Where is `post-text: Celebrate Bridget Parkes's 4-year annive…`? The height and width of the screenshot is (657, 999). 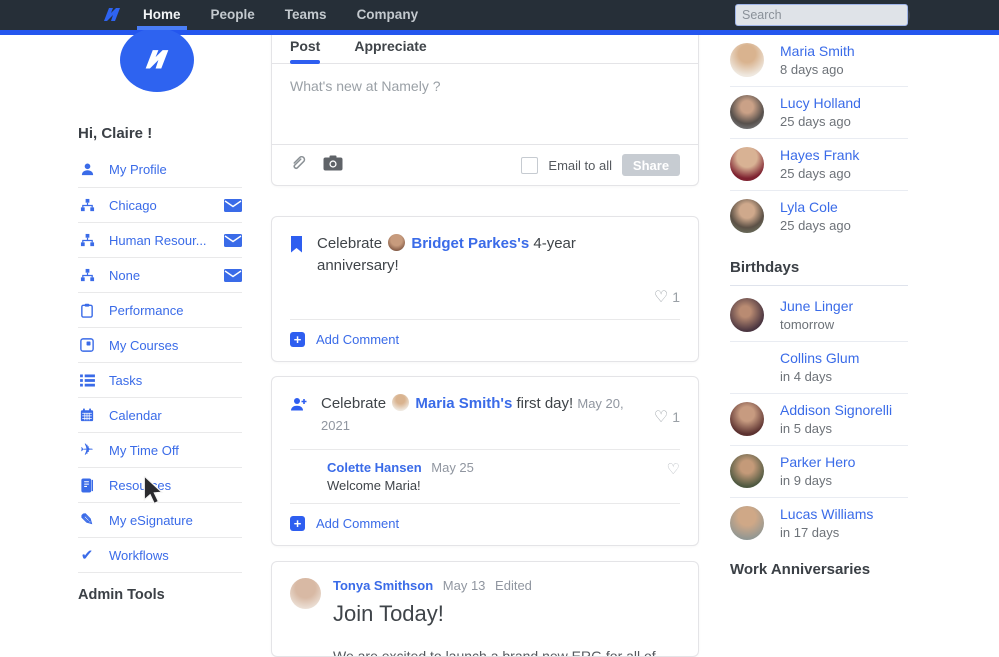
post-text: Celebrate Bridget Parkes's 4-year annive… is located at coordinates (467, 255).